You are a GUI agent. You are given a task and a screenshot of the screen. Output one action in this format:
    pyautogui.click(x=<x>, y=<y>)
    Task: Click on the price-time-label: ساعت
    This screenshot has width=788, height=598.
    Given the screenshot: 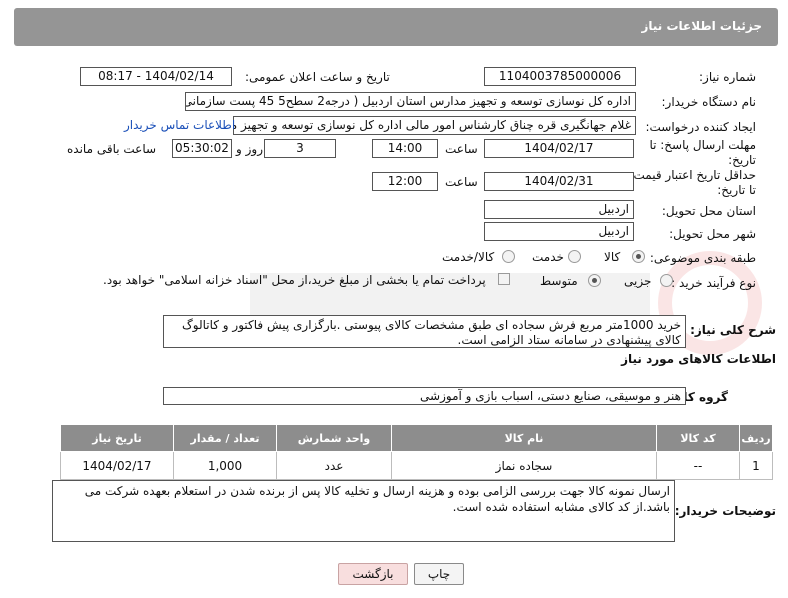 What is the action you would take?
    pyautogui.click(x=461, y=182)
    